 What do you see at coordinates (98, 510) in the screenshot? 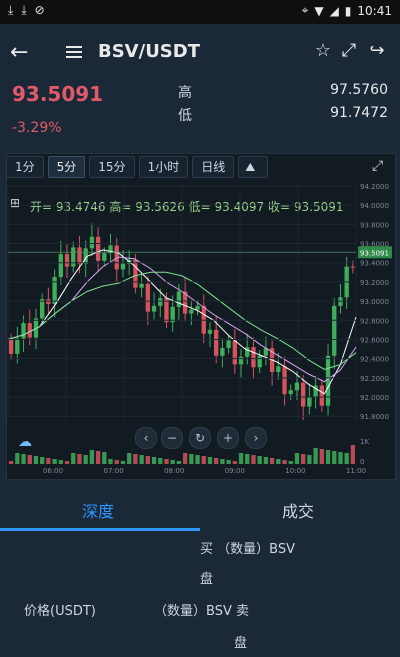
I see `tab-depth: 深度` at bounding box center [98, 510].